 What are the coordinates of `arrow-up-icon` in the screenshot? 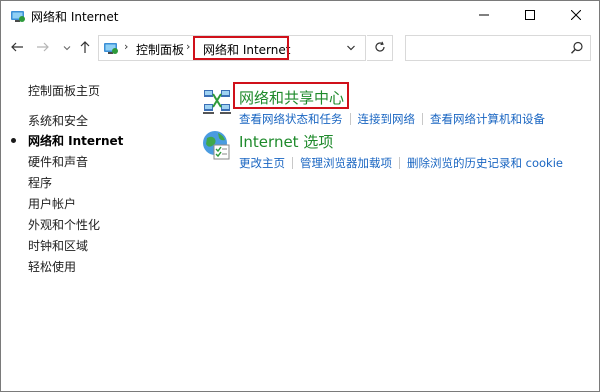 It's located at (85, 48).